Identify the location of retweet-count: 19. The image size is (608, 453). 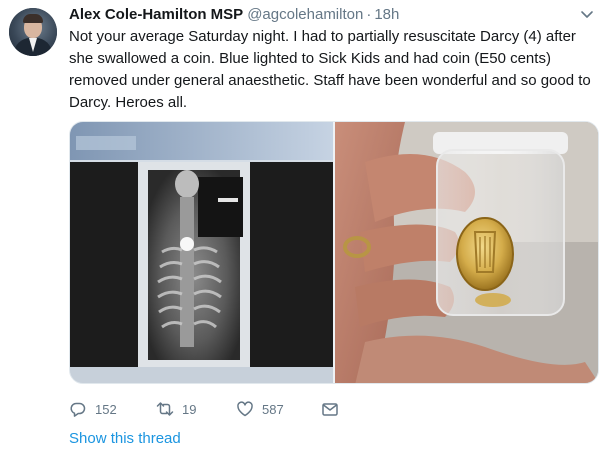
(189, 409).